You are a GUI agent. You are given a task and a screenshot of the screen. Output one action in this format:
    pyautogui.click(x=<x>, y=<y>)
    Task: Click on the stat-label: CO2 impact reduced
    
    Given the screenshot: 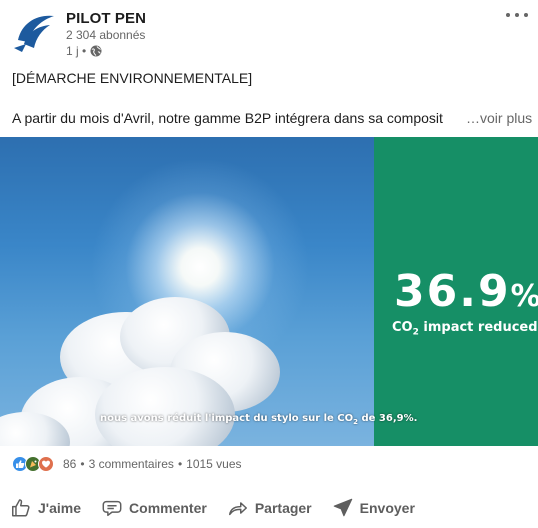 What is the action you would take?
    pyautogui.click(x=465, y=329)
    